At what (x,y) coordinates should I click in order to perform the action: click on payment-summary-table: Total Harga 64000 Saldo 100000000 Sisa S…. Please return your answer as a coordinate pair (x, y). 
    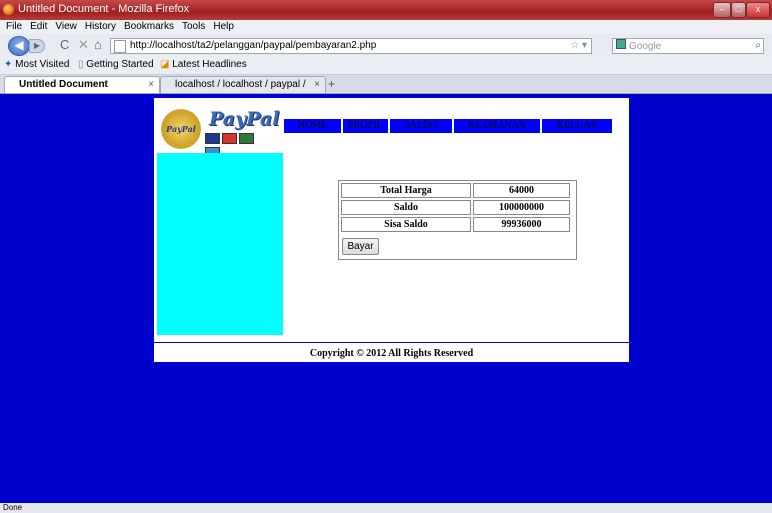
    Looking at the image, I should click on (457, 220).